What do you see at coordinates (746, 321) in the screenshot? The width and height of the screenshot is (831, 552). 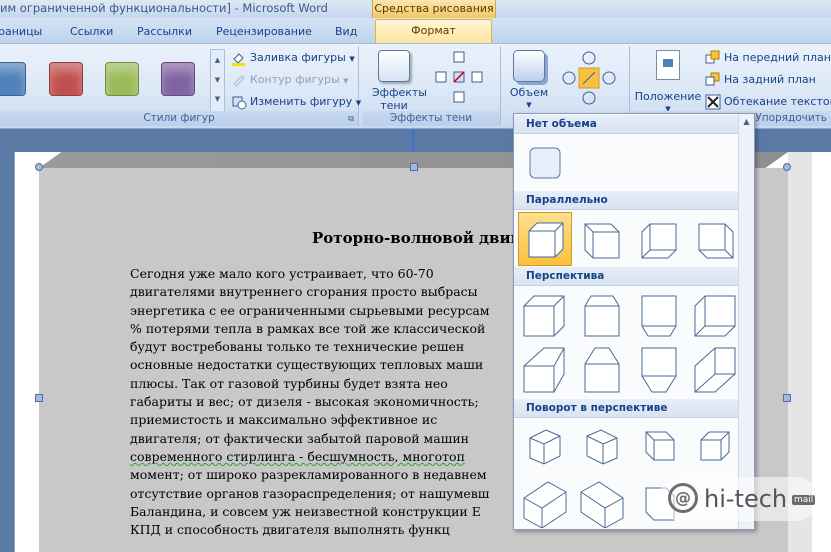 I see `gallery-scrollbar: ▲` at bounding box center [746, 321].